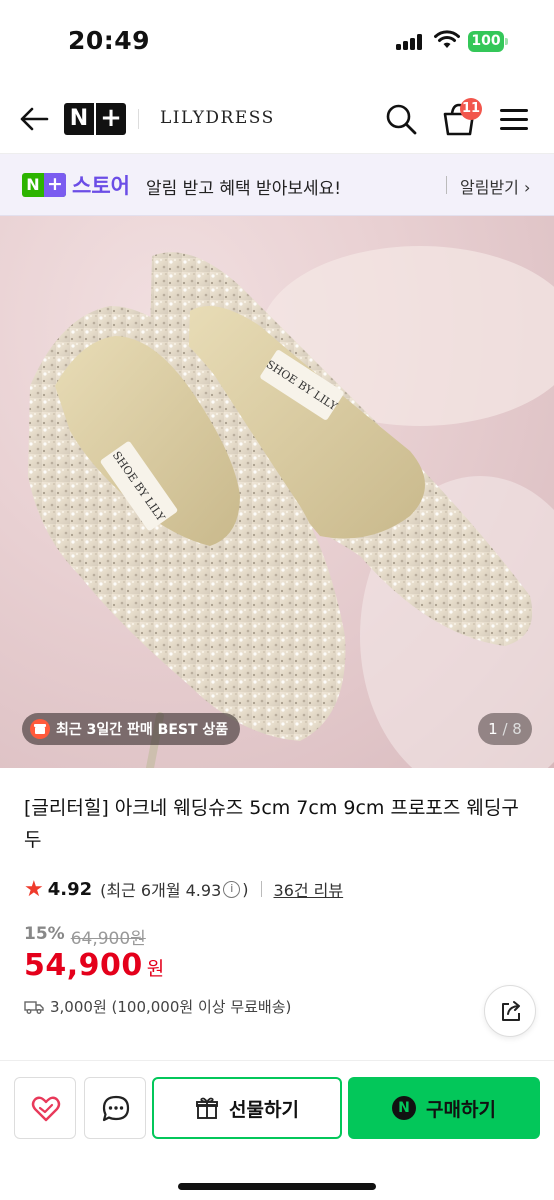  What do you see at coordinates (95, 119) in the screenshot?
I see `naver-plus-logo: N +` at bounding box center [95, 119].